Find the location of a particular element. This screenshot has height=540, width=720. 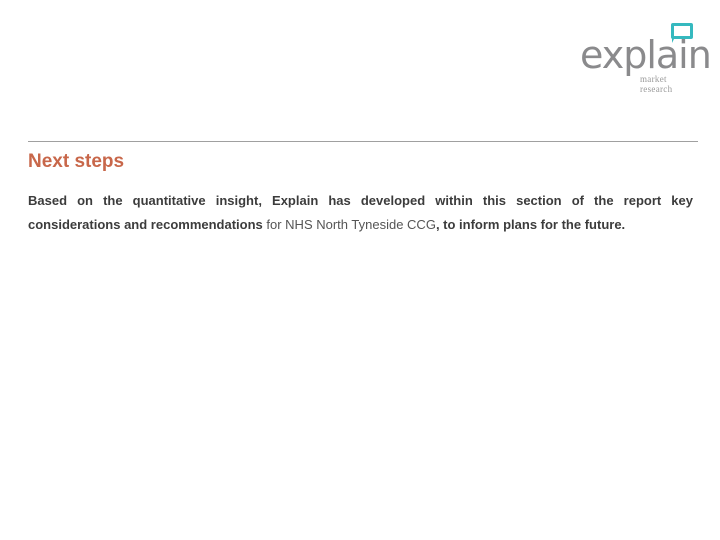

logo-wordmark: explain is located at coordinates (646, 55).